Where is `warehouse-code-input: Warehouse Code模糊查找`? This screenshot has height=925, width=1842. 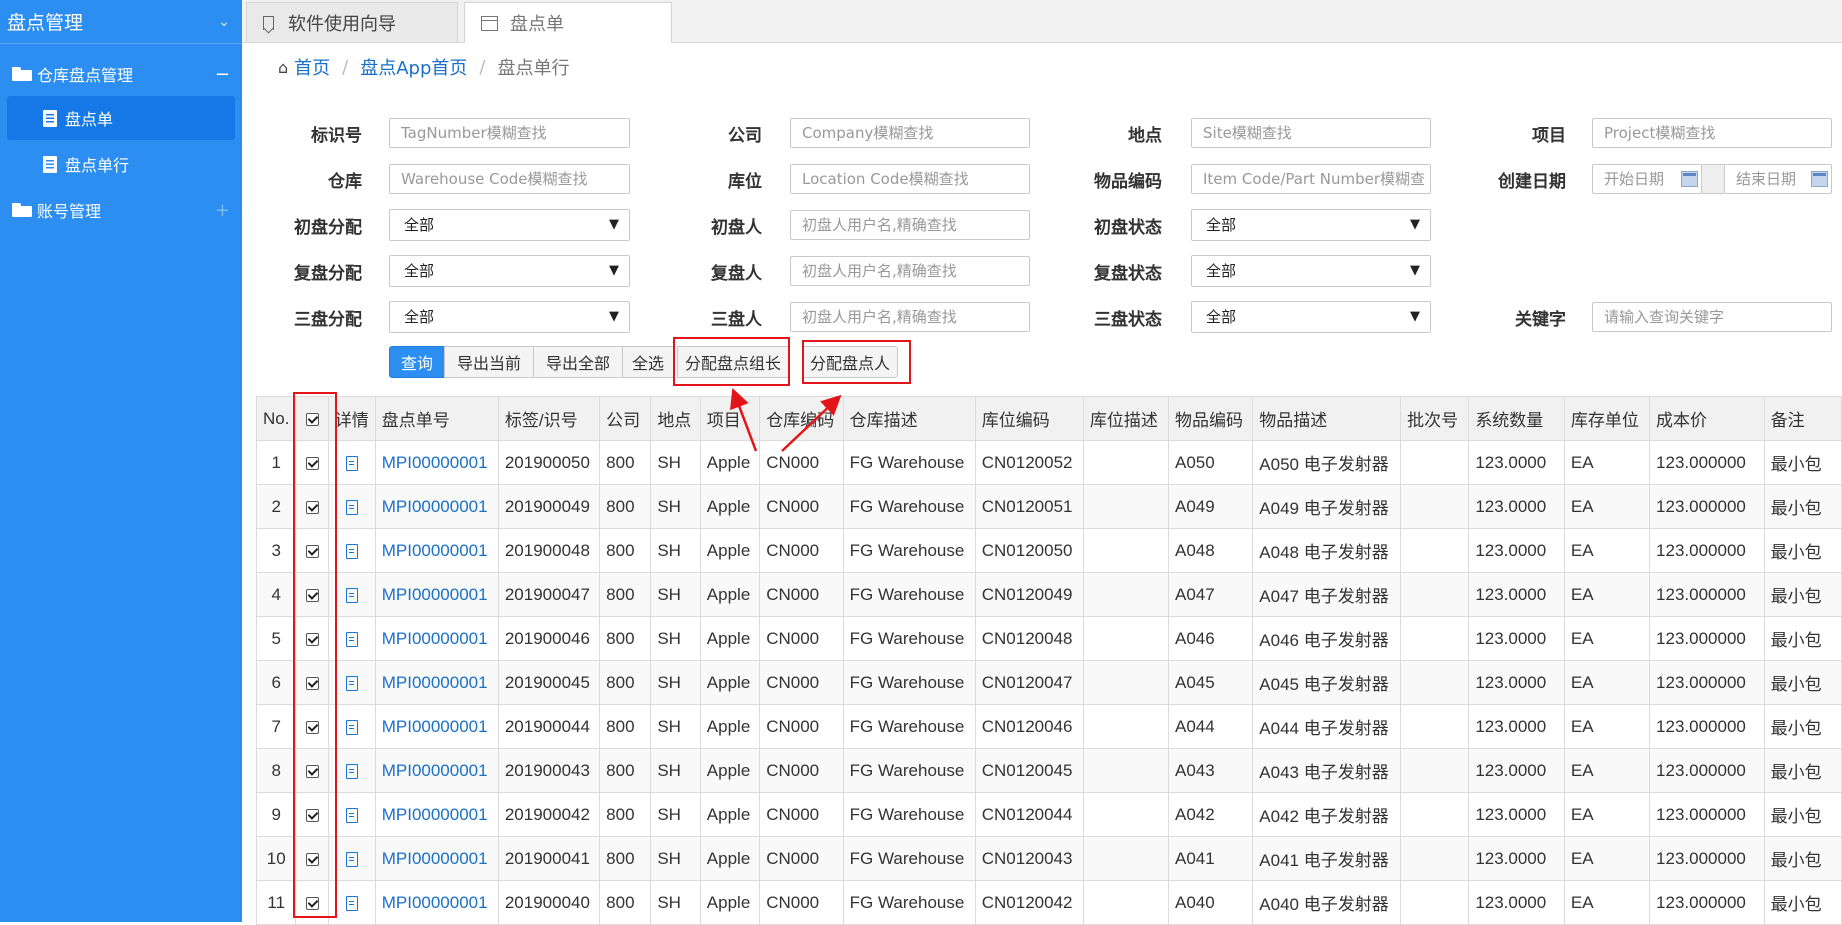
warehouse-code-input: Warehouse Code模糊查找 is located at coordinates (509, 179).